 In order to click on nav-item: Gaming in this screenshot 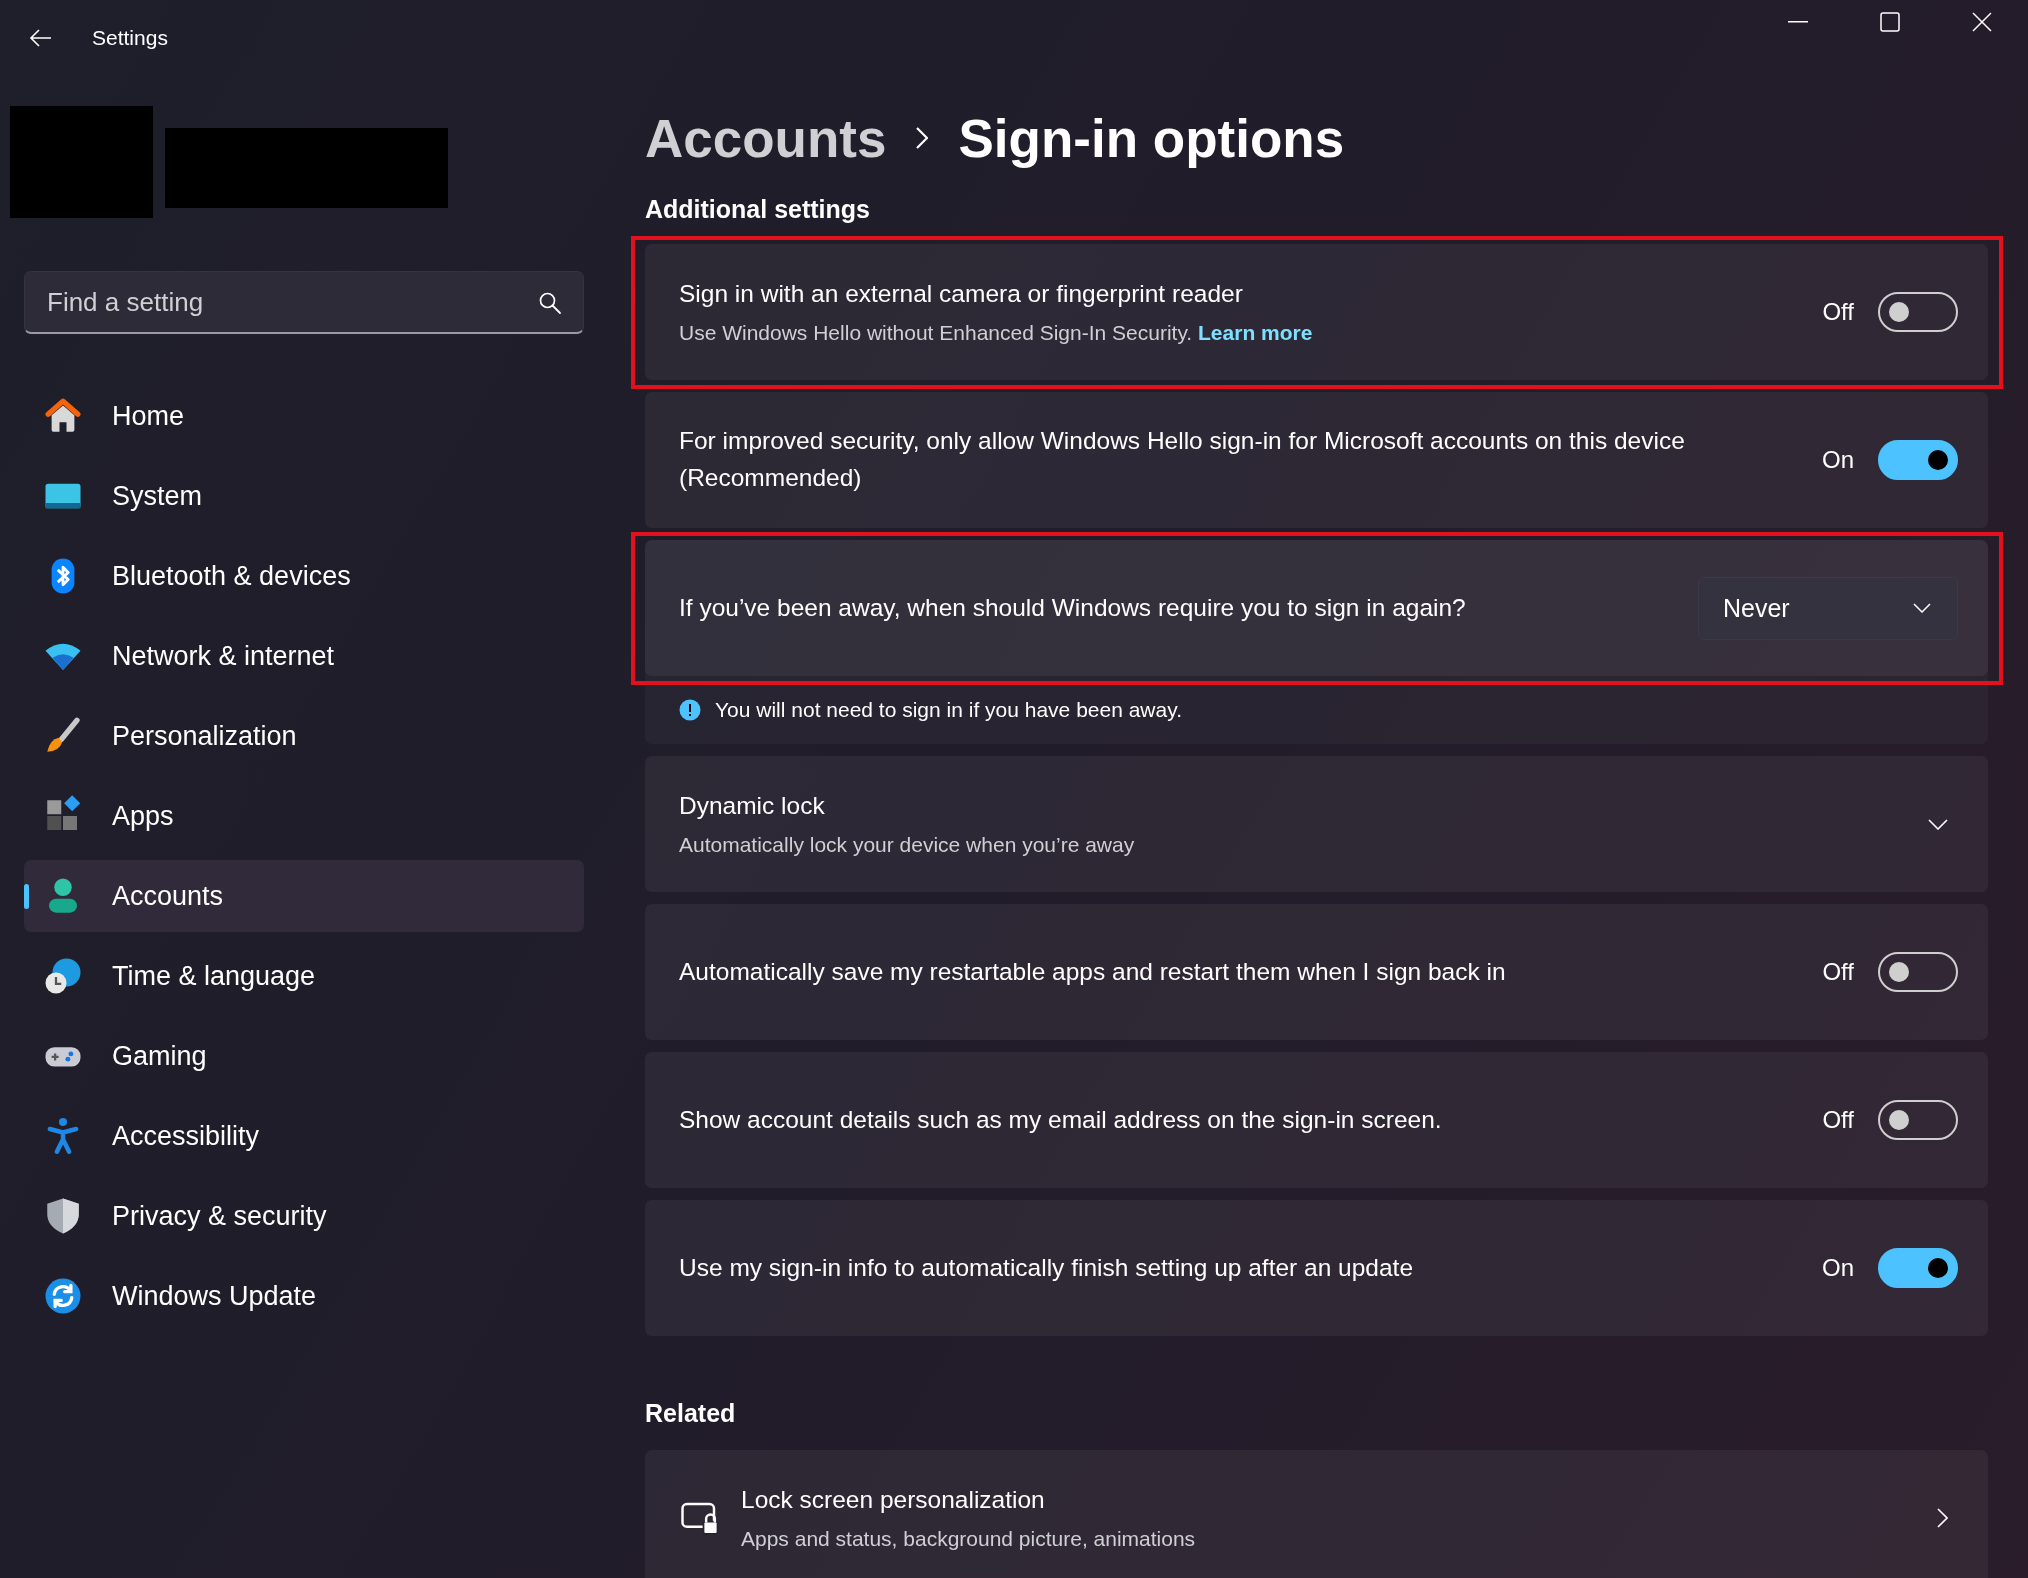, I will do `click(304, 1056)`.